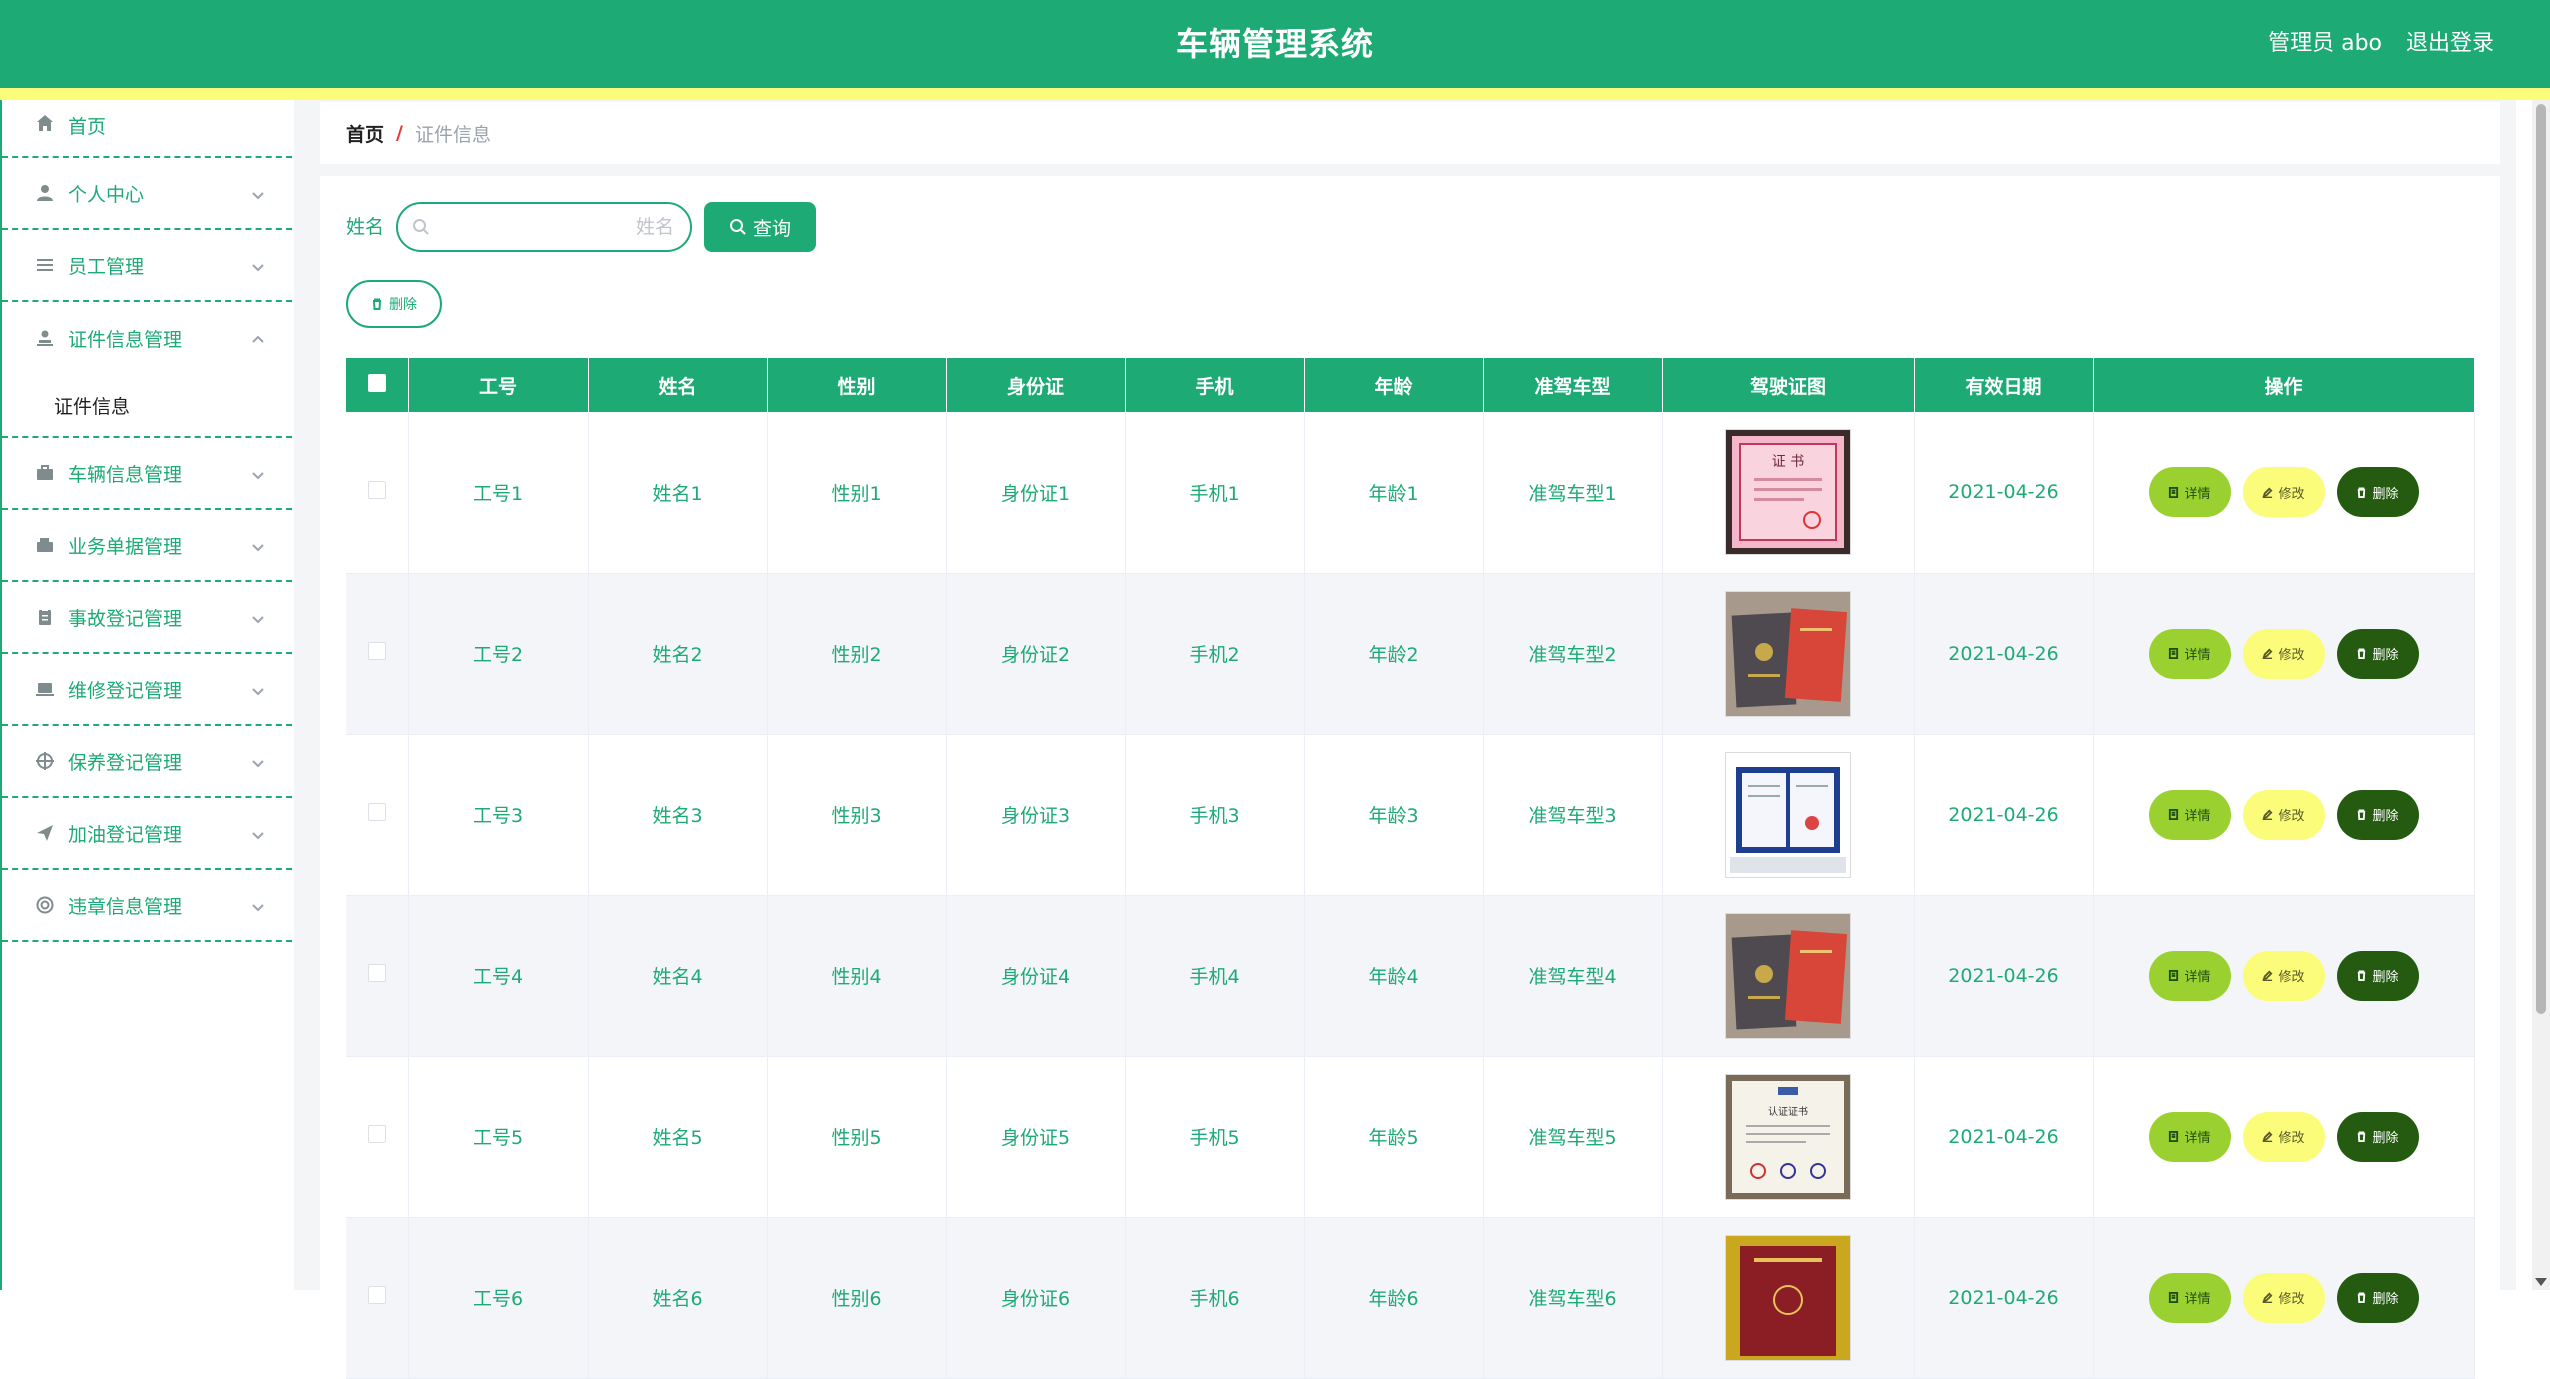 Image resolution: width=2550 pixels, height=1379 pixels. Describe the element at coordinates (147, 129) in the screenshot. I see `sidebar-item-home: 首页` at that location.